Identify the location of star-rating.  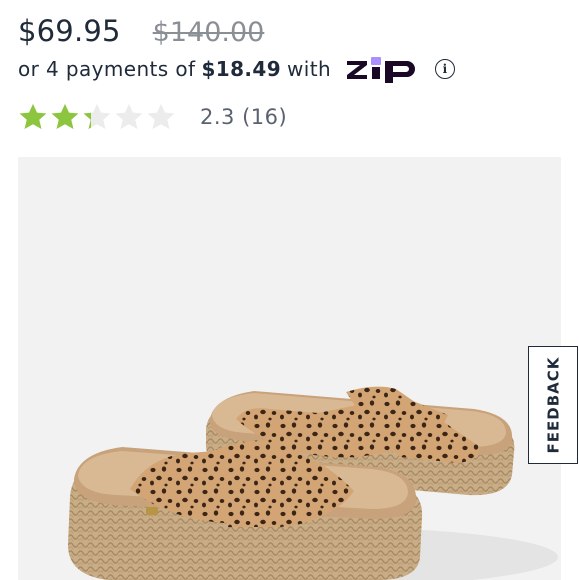
(97, 117).